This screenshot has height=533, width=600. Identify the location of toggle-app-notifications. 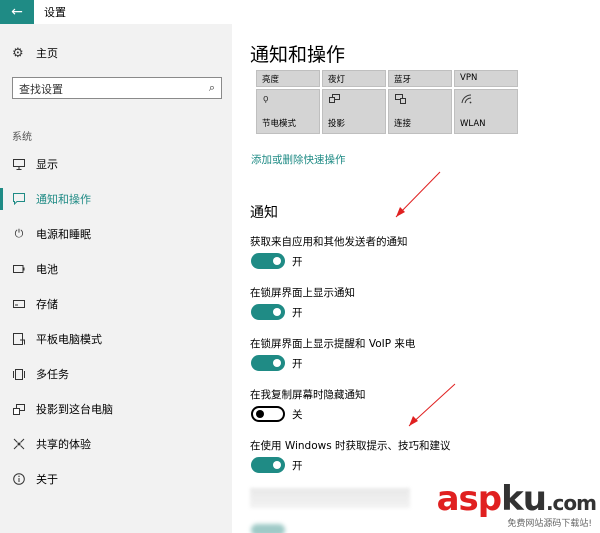
(268, 261).